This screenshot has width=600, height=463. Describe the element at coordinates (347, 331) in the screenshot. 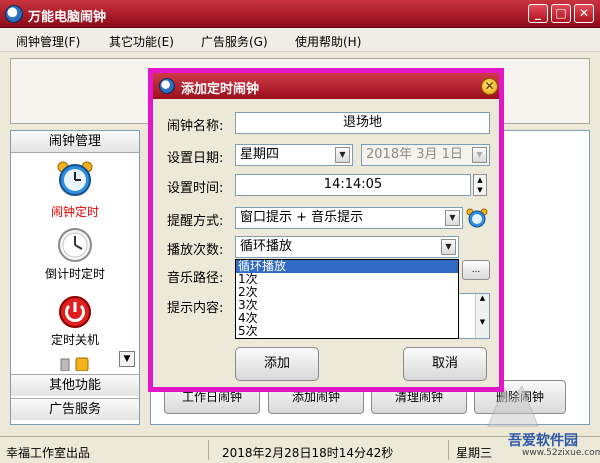

I see `dropdown-option: 5次` at that location.